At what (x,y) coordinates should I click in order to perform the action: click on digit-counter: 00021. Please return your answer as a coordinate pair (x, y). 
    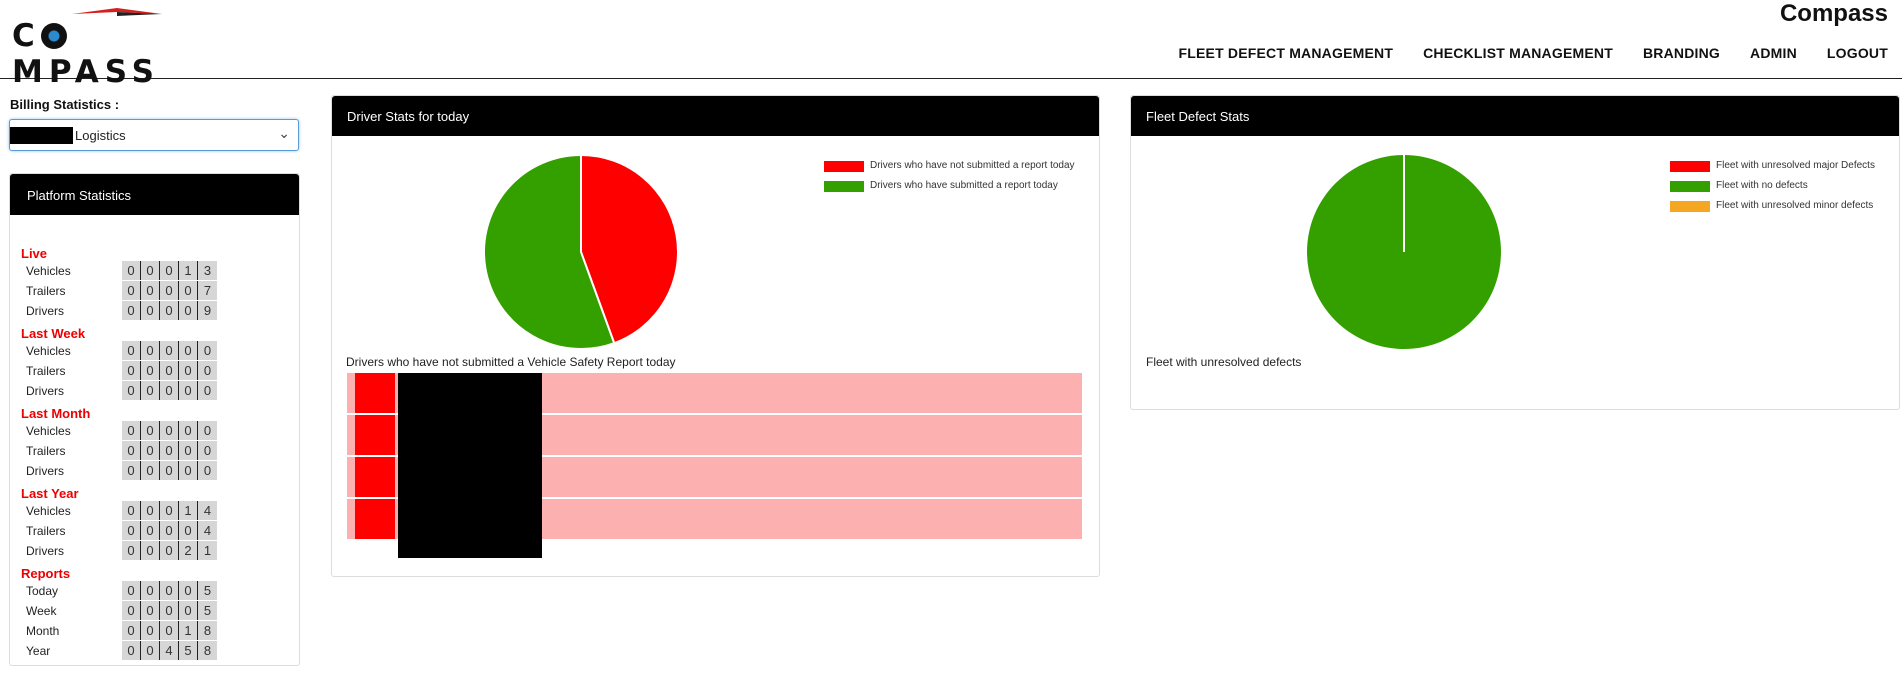
    Looking at the image, I should click on (169, 550).